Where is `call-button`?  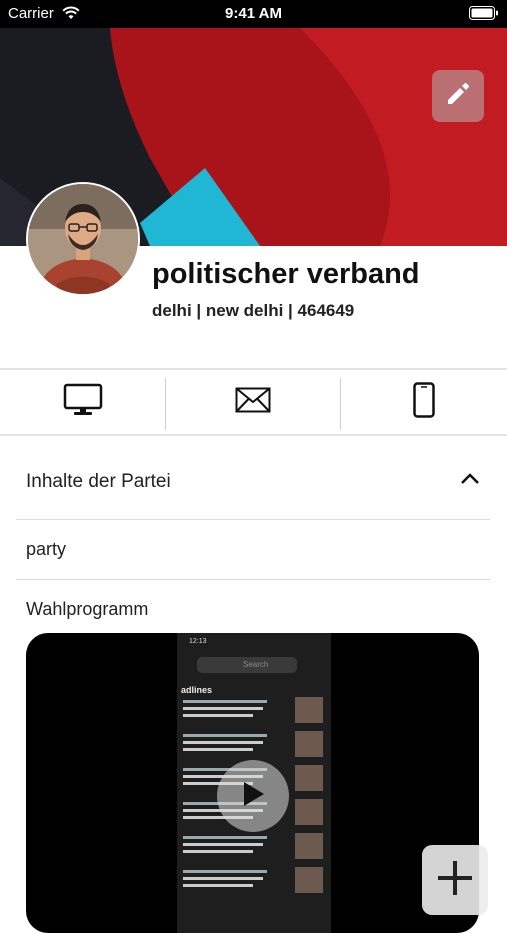 call-button is located at coordinates (424, 402).